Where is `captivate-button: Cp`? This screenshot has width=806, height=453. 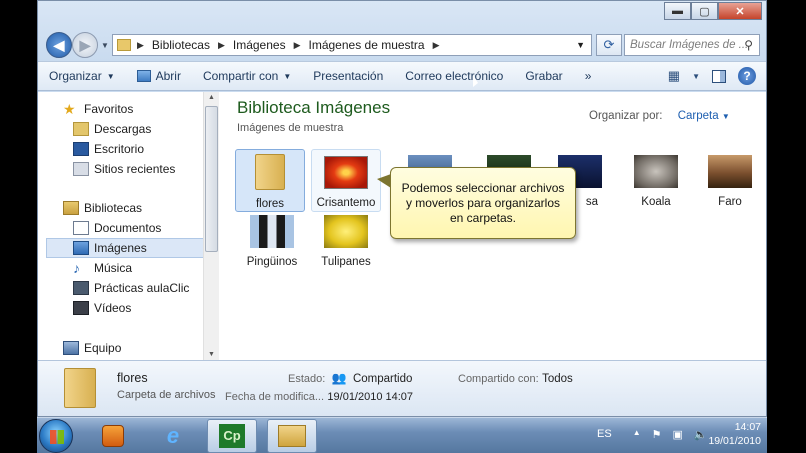
captivate-button: Cp is located at coordinates (232, 436).